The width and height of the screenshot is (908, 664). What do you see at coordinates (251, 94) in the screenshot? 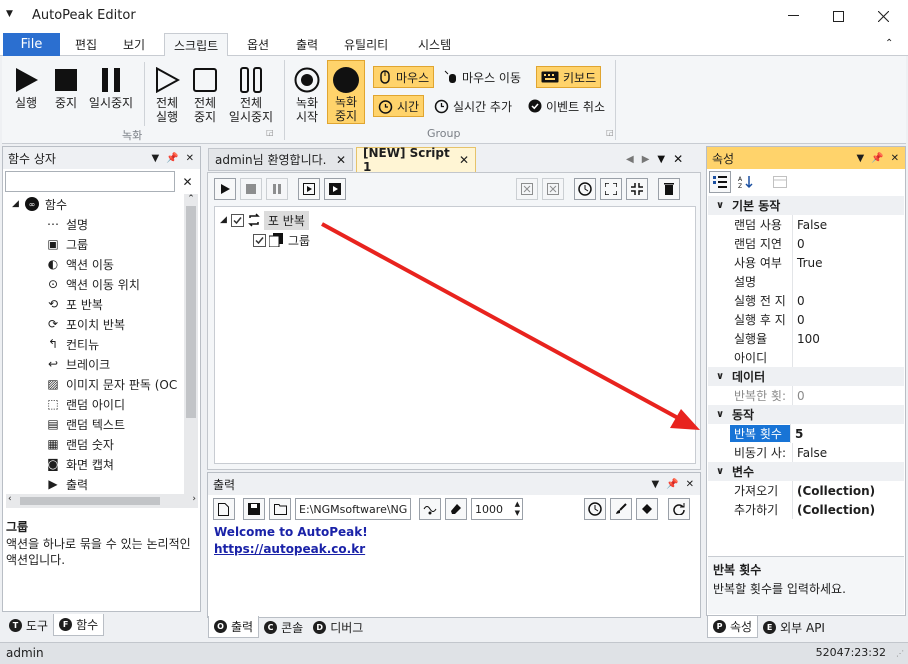
I see `pause-all-button: 전체 일시중지` at bounding box center [251, 94].